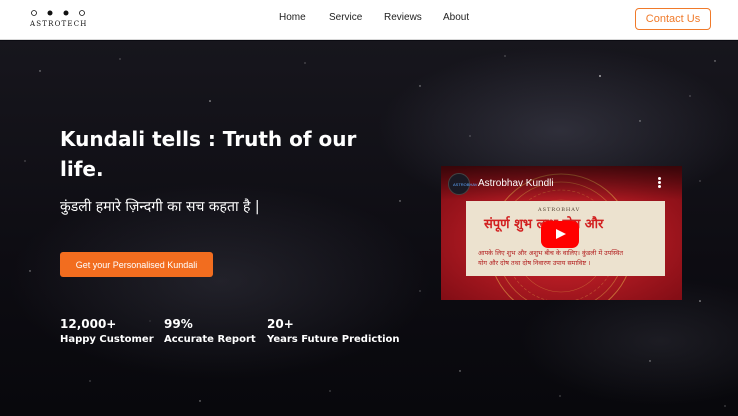 This screenshot has width=738, height=416. Describe the element at coordinates (208, 139) in the screenshot. I see `hero-headline-line1: Kundali tells : Truth of our` at that location.